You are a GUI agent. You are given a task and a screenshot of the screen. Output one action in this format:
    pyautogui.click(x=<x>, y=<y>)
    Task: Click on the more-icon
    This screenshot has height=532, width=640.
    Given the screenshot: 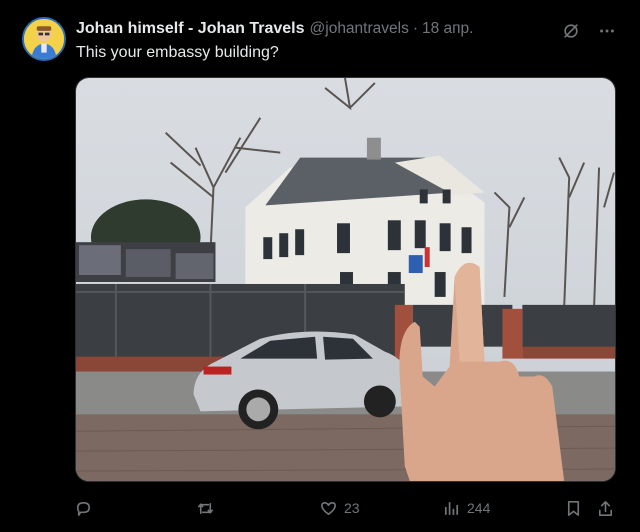 What is the action you would take?
    pyautogui.click(x=607, y=31)
    